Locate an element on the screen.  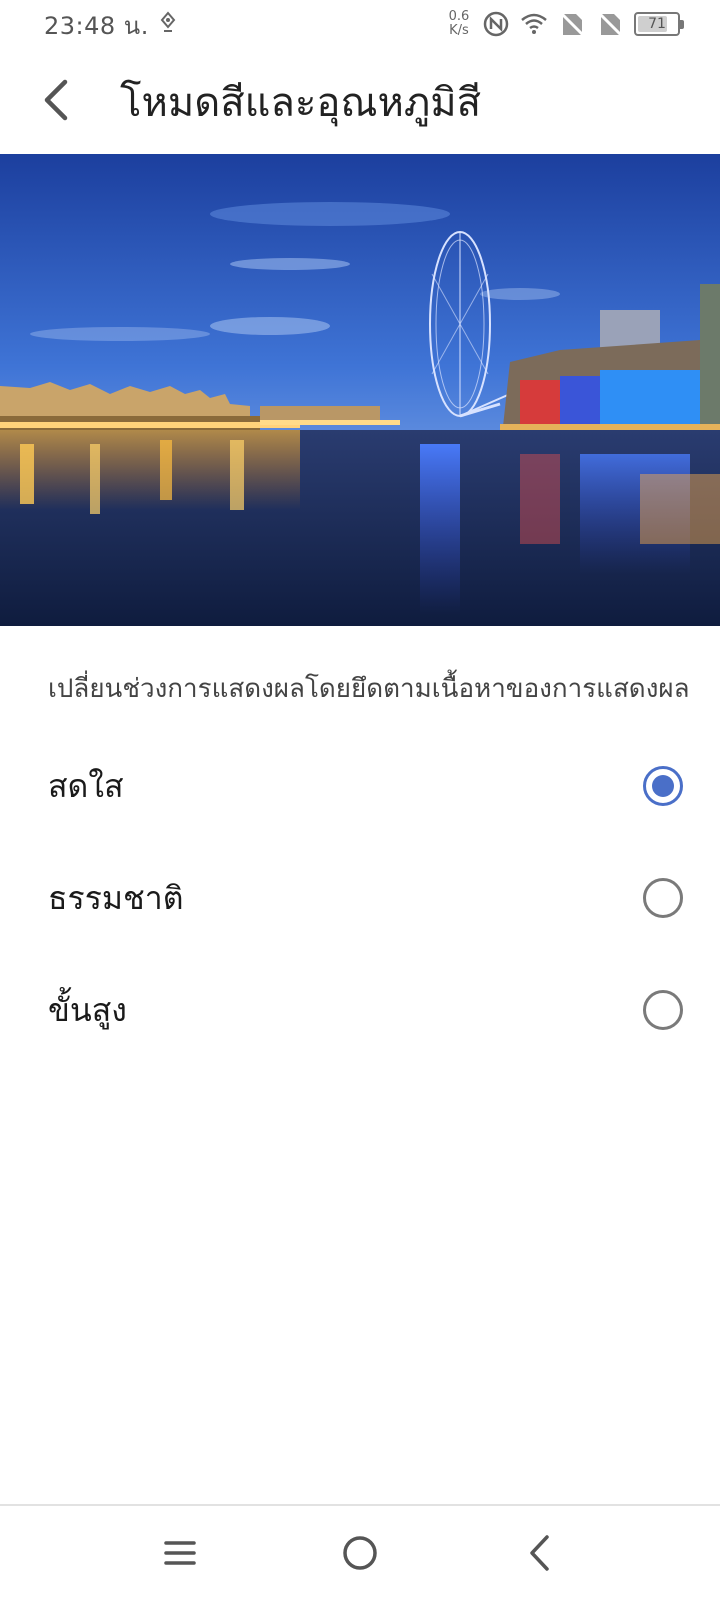
battery-icon: 71 is located at coordinates (659, 24).